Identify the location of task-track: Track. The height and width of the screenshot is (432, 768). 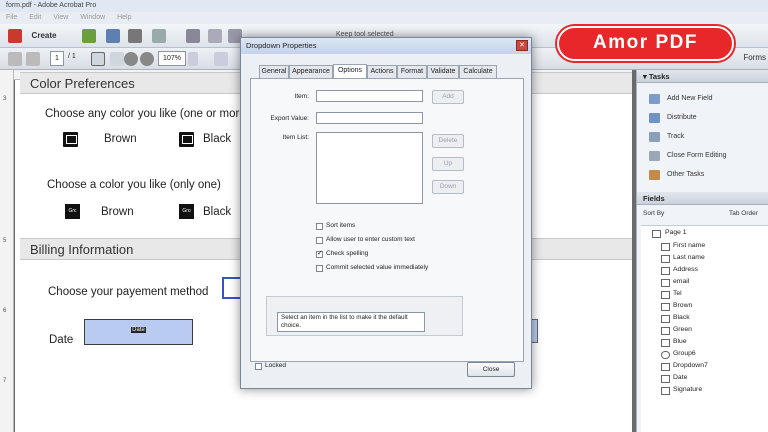
(675, 136).